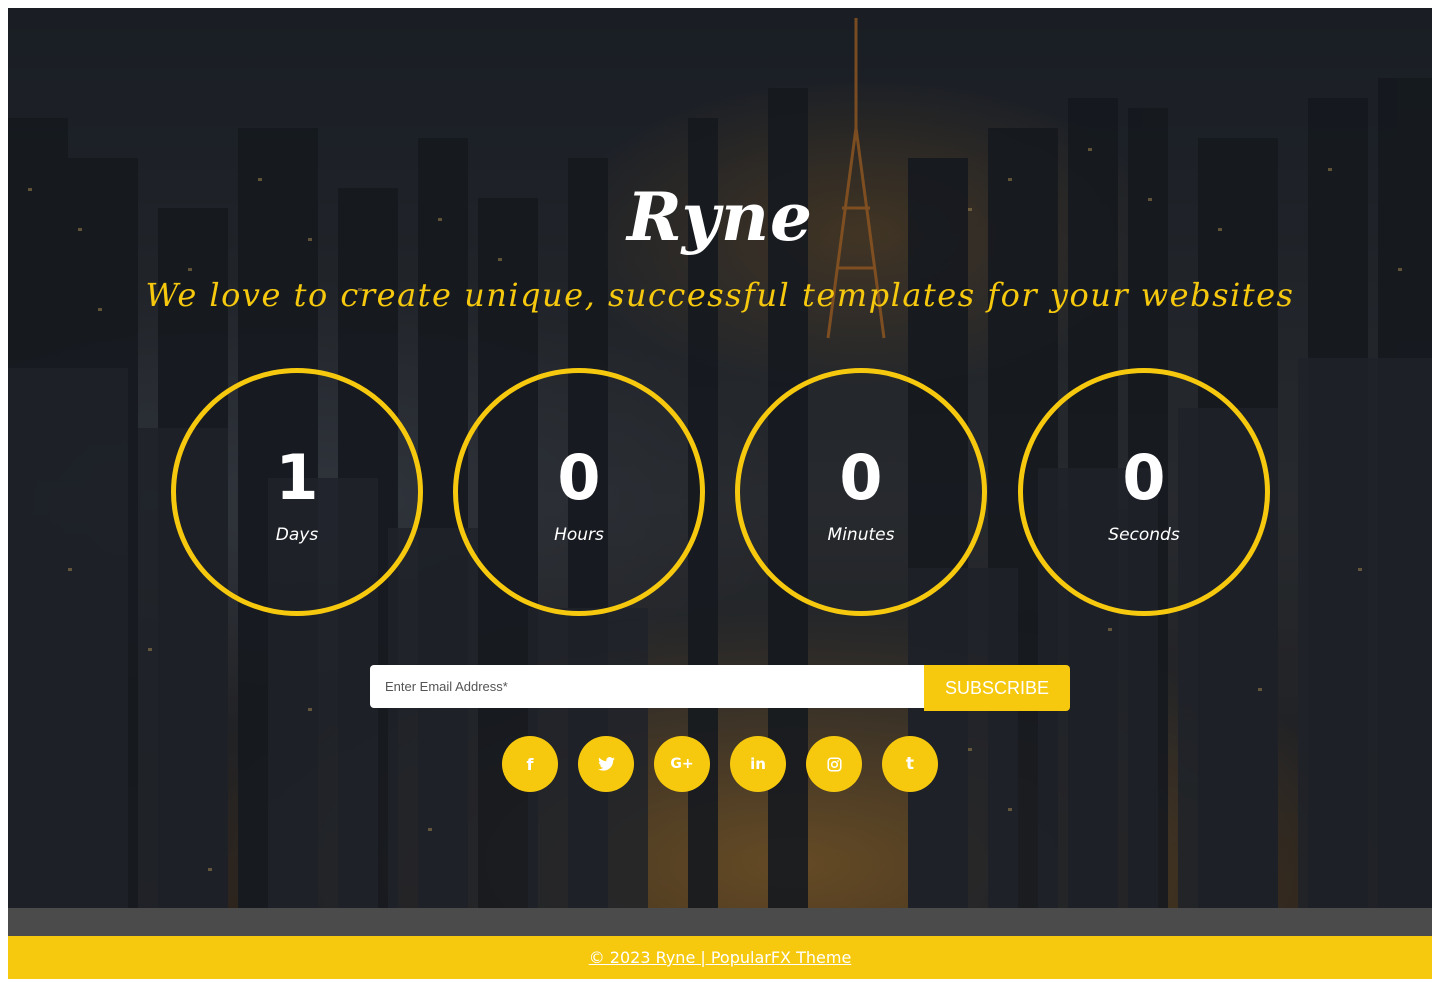 The width and height of the screenshot is (1440, 987). I want to click on countdown-minutes: 0 Minutes, so click(861, 492).